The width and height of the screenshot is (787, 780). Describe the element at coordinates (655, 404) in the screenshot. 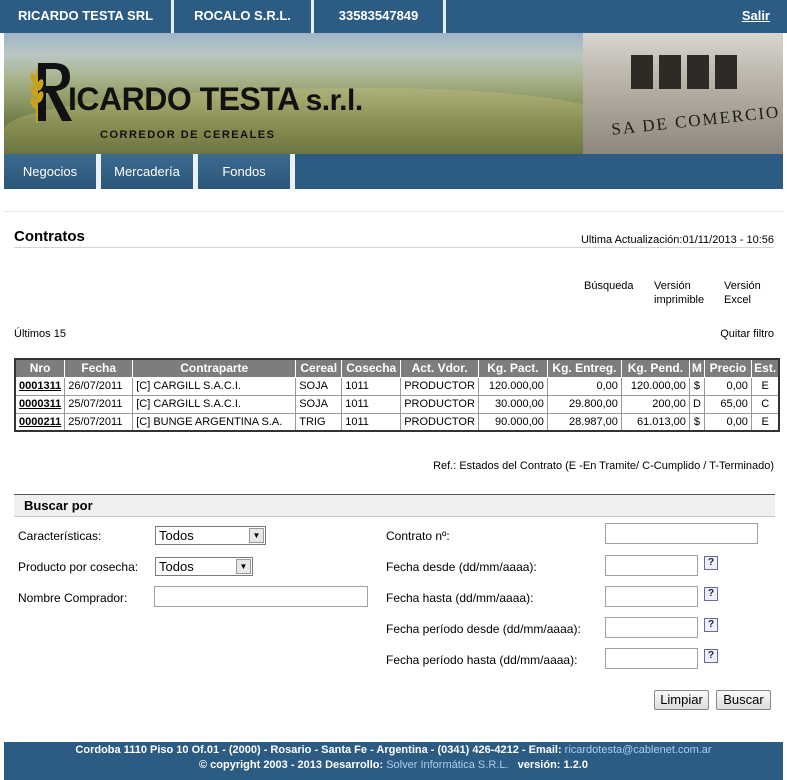

I see `cell-kg-pend: 200,00` at that location.